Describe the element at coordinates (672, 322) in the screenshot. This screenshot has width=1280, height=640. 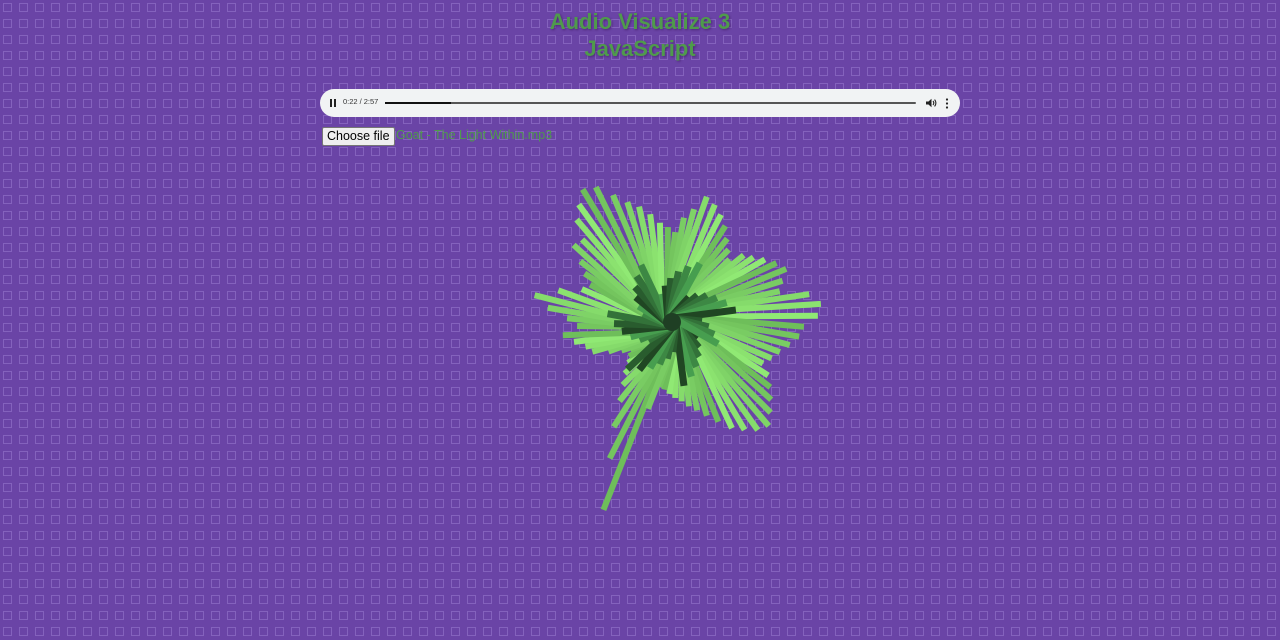
I see `visualizer-core` at that location.